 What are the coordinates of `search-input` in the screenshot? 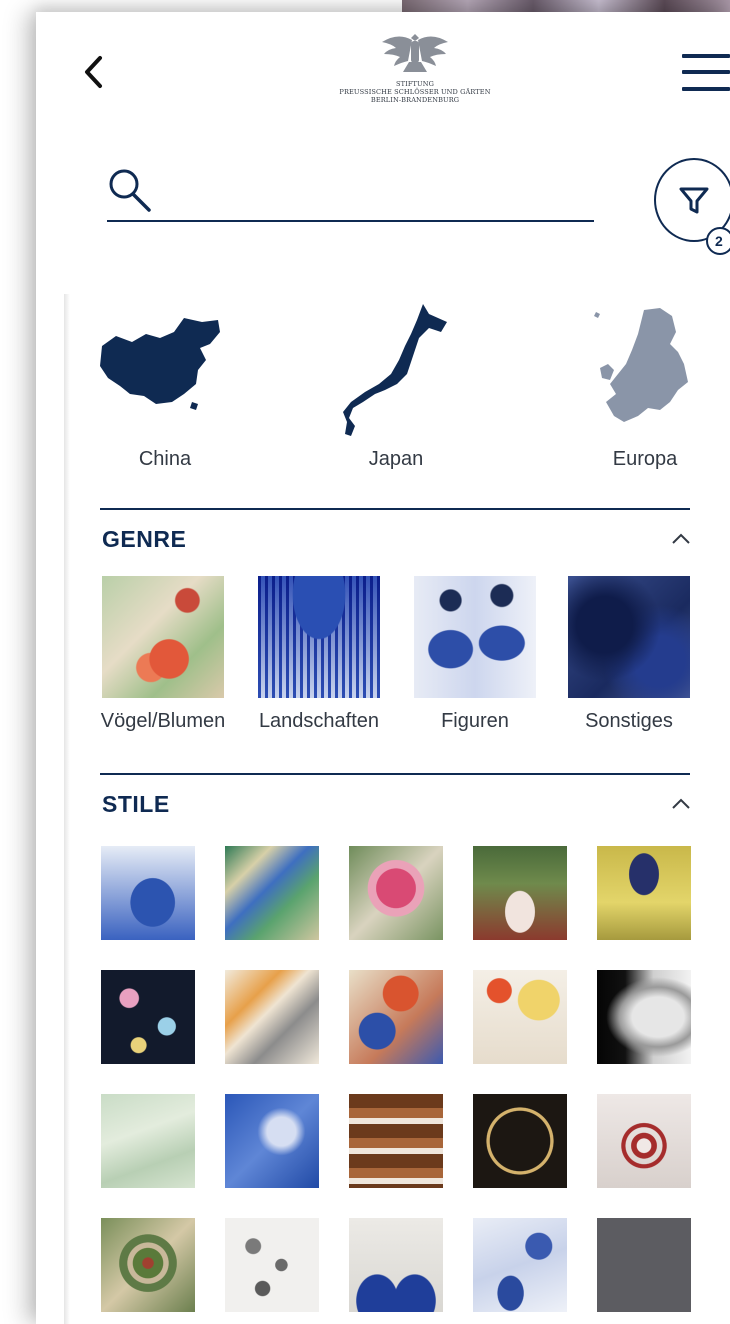 It's located at (374, 193).